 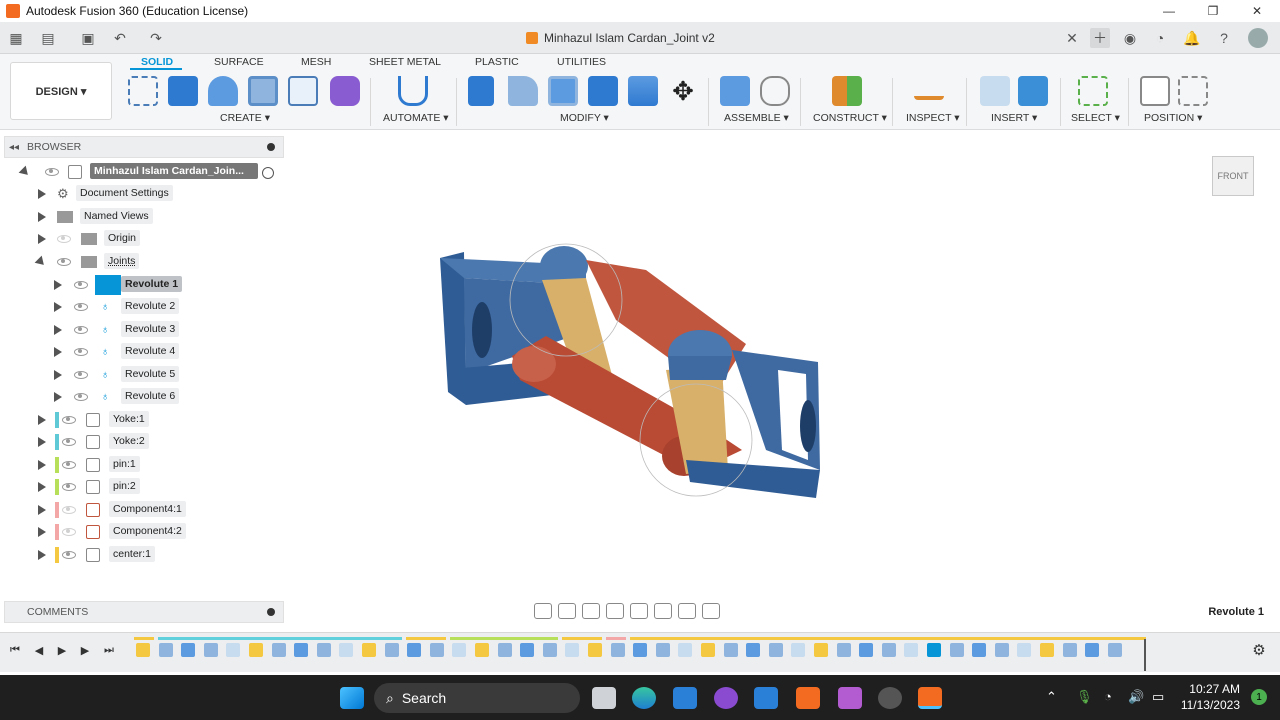 I want to click on browser-item-component4-1: Component4:1, so click(x=142, y=510).